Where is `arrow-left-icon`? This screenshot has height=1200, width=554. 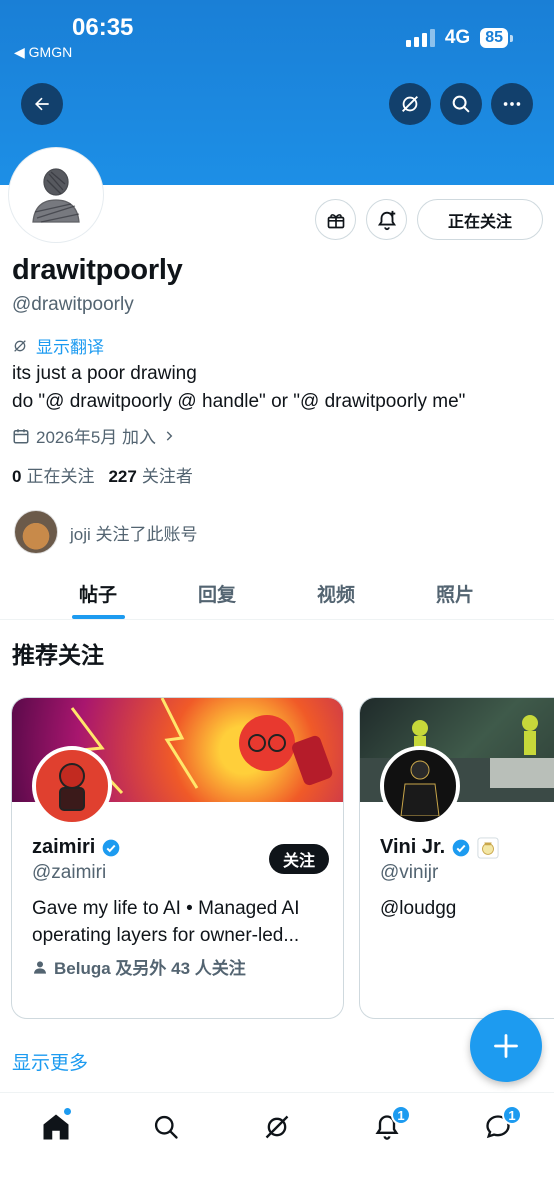 arrow-left-icon is located at coordinates (42, 104).